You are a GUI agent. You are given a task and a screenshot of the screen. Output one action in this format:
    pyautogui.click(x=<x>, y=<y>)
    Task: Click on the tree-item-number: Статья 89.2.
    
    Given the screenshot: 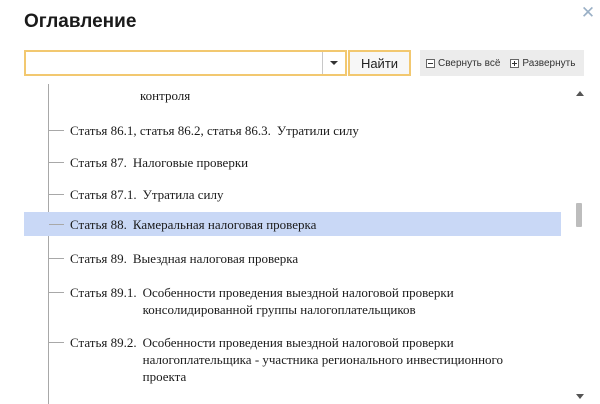 What is the action you would take?
    pyautogui.click(x=103, y=342)
    